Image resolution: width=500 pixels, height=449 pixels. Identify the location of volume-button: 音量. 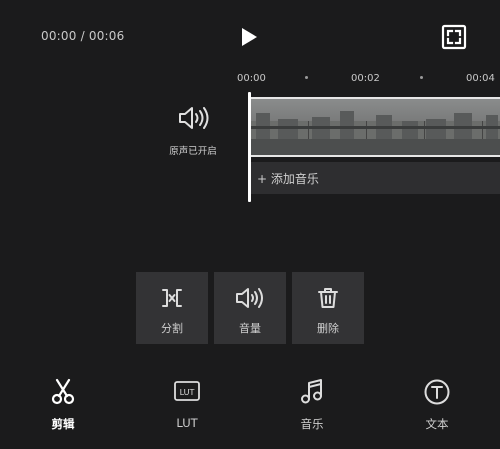
(250, 308).